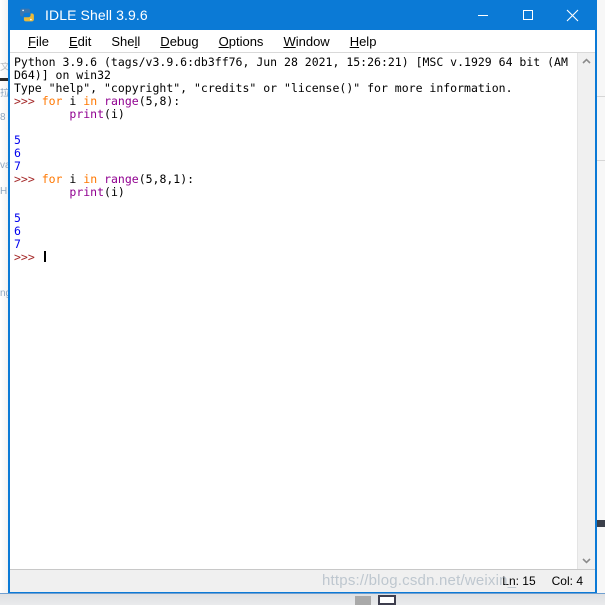 This screenshot has width=605, height=605. I want to click on vertical-scrollbar, so click(586, 321).